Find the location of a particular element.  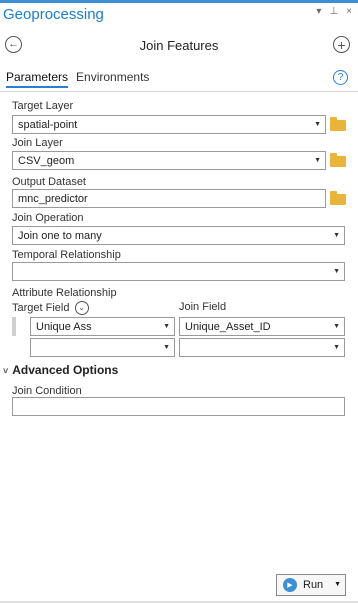

target-field-select: Unique Ass ▼ is located at coordinates (102, 326).